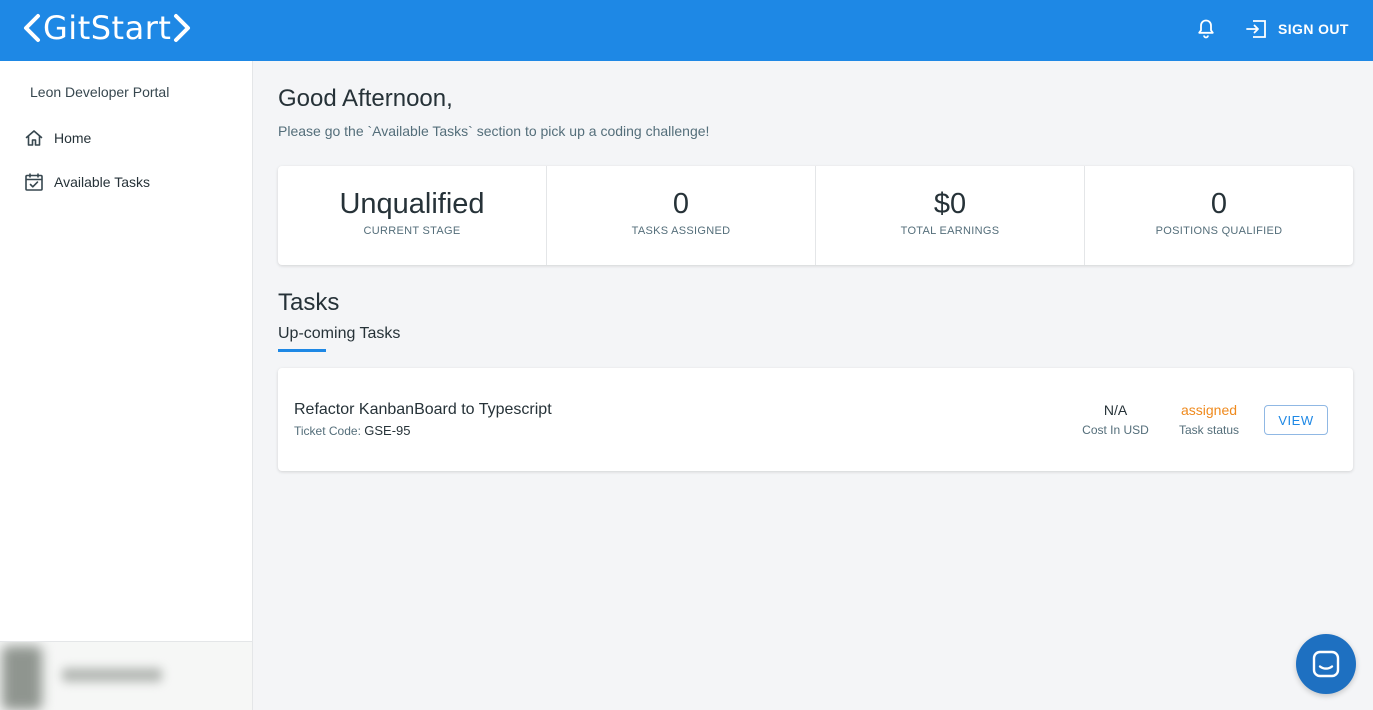 Image resolution: width=1373 pixels, height=710 pixels. I want to click on bell-icon, so click(1206, 29).